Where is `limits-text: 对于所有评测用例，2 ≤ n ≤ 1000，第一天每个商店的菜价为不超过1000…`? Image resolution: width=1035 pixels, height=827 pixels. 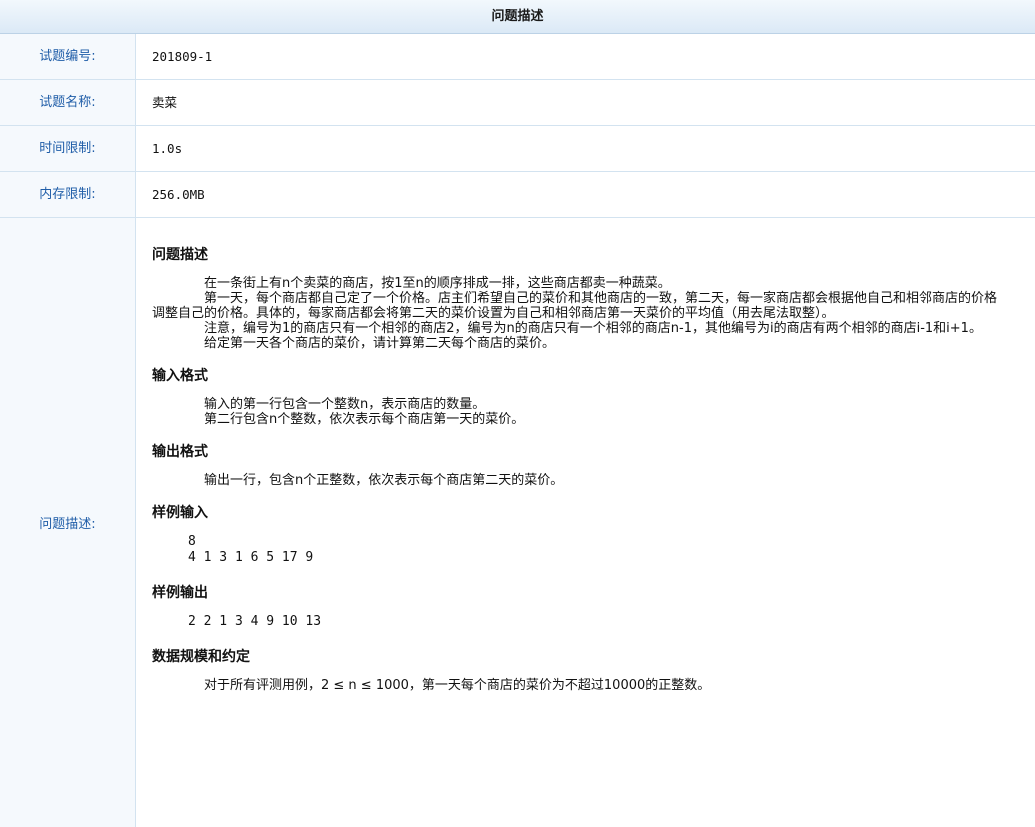 limits-text: 对于所有评测用例，2 ≤ n ≤ 1000，第一天每个商店的菜价为不超过1000… is located at coordinates (578, 685).